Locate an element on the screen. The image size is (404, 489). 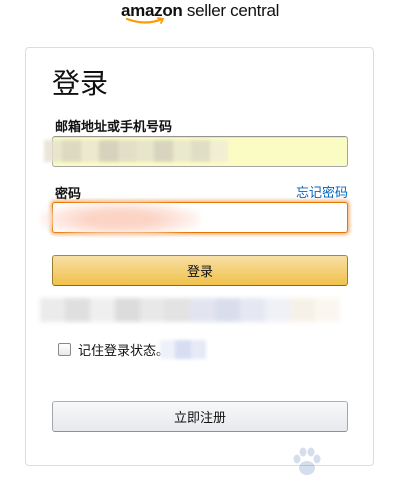
remember-me-label: 记住登录状态。 is located at coordinates (124, 351).